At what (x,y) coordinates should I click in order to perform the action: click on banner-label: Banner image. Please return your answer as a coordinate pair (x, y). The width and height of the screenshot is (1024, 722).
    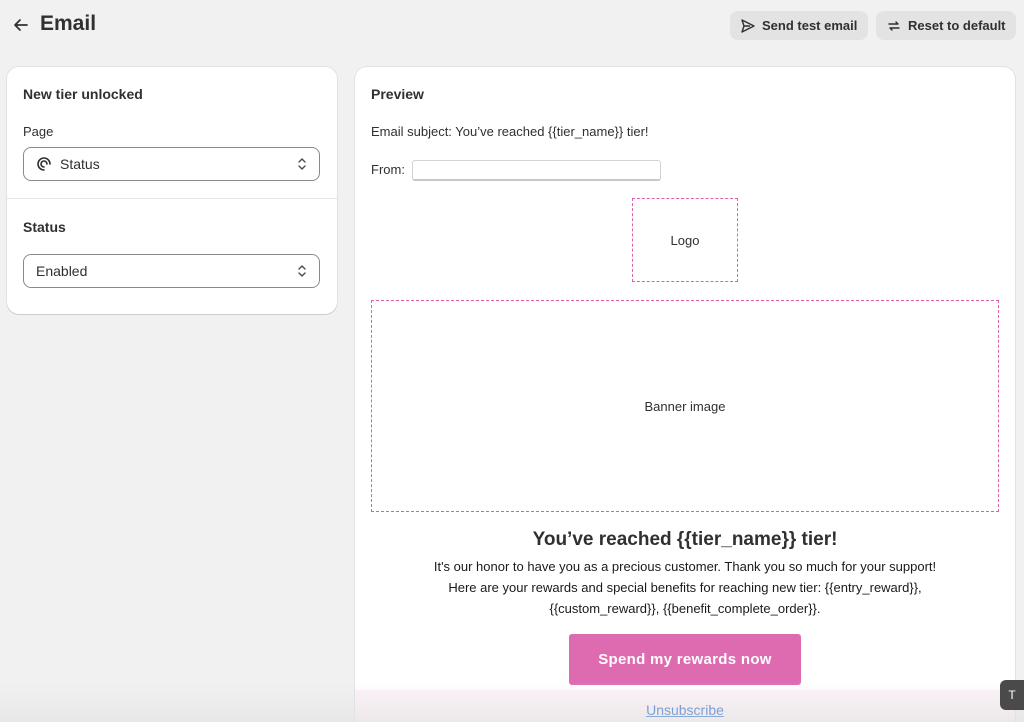
    Looking at the image, I should click on (685, 406).